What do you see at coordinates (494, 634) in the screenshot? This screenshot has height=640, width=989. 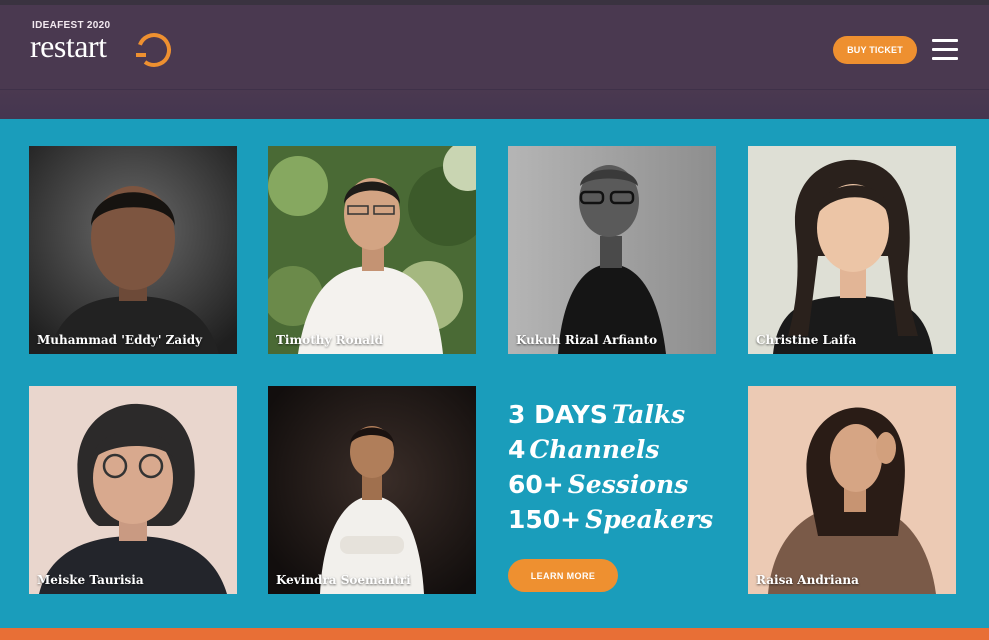 I see `section-divider-bar` at bounding box center [494, 634].